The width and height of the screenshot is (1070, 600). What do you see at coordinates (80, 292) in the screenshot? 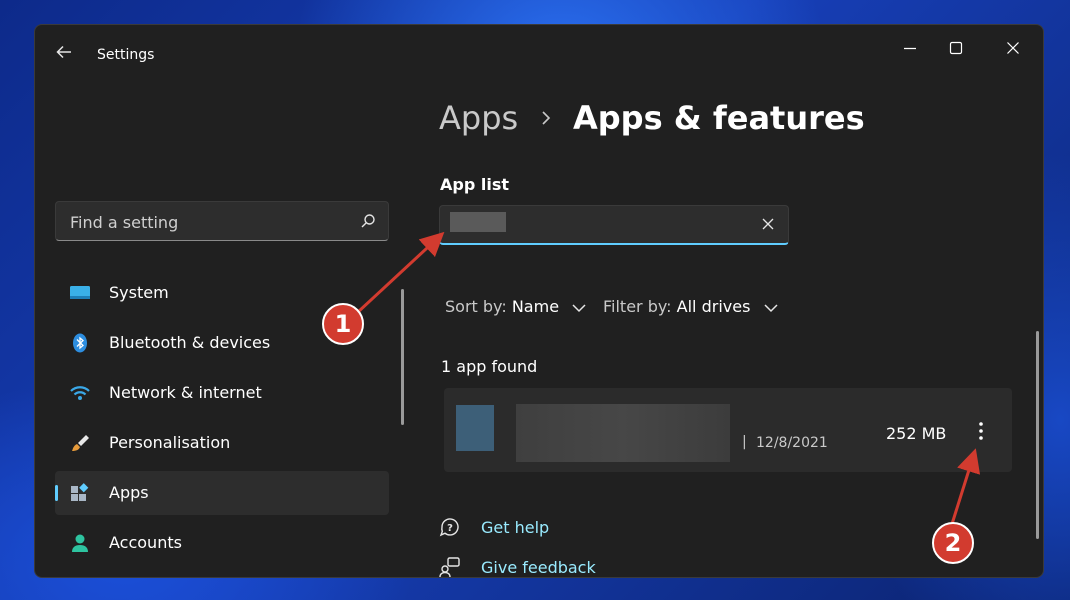
I see `monitor-icon` at bounding box center [80, 292].